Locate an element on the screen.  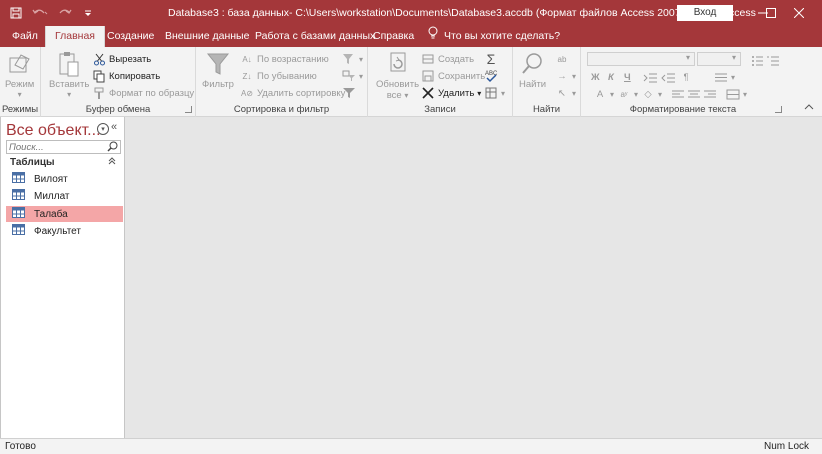
selection-filter-icon is located at coordinates (349, 59).